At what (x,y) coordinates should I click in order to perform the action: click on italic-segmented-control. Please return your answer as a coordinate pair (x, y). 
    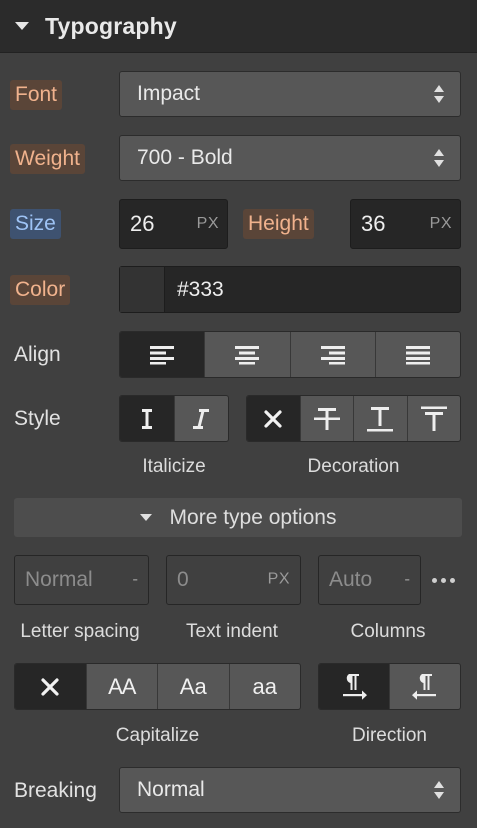
    Looking at the image, I should click on (174, 418).